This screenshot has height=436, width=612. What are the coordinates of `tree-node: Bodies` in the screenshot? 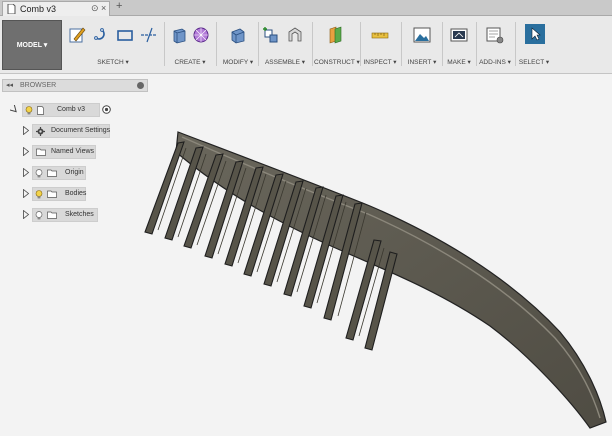 It's located at (59, 194).